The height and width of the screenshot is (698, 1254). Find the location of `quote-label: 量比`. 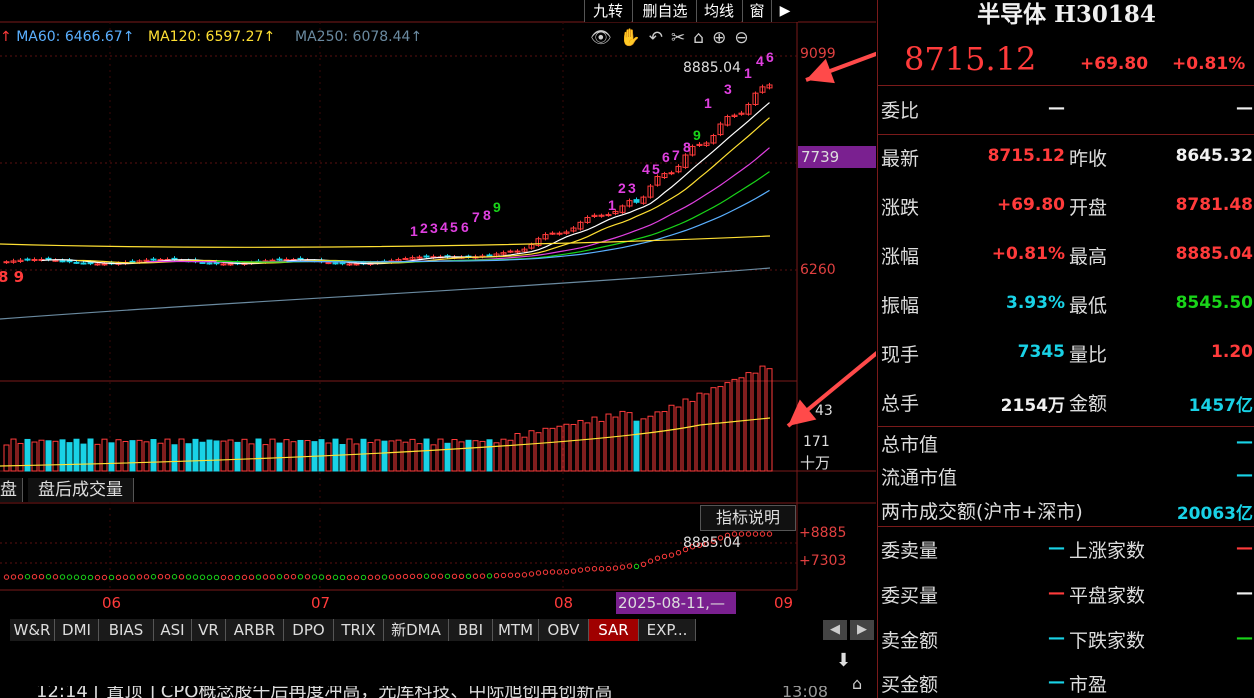

quote-label: 量比 is located at coordinates (1088, 355).